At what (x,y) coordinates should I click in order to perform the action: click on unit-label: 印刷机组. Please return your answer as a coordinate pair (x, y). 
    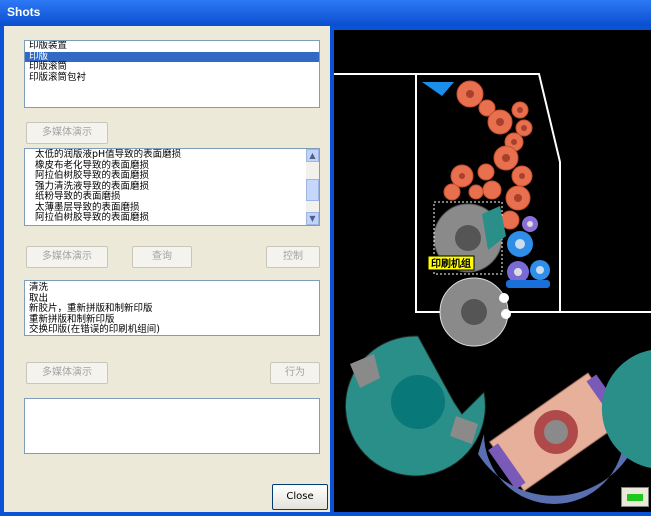
    Looking at the image, I should click on (451, 263).